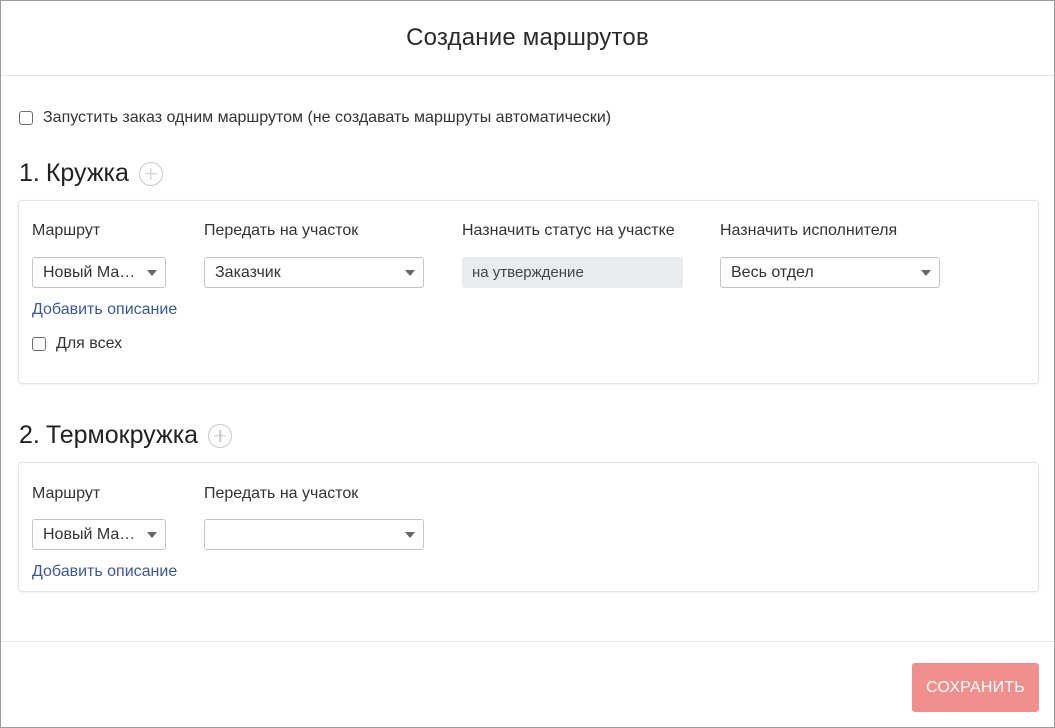 This screenshot has height=728, width=1055. What do you see at coordinates (975, 687) in the screenshot?
I see `save-button: СОХРАНИТЬ` at bounding box center [975, 687].